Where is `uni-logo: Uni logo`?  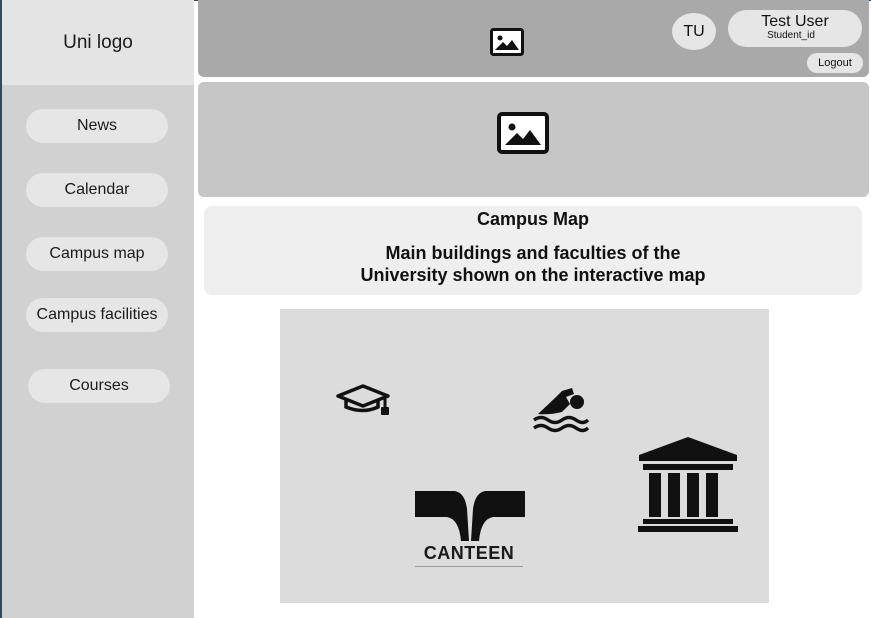
uni-logo: Uni logo is located at coordinates (98, 42).